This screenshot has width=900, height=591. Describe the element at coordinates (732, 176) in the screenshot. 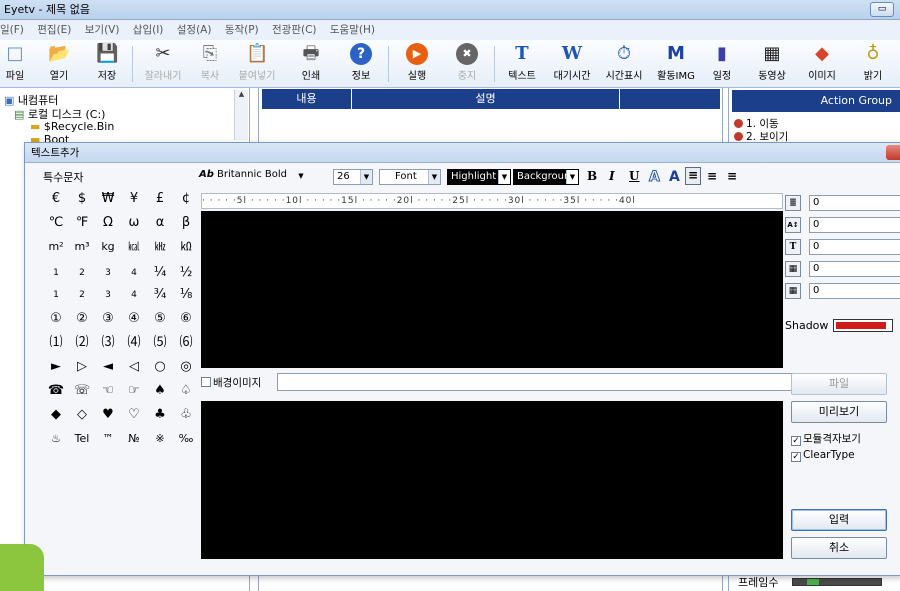

I see `align-right-button: ≡` at that location.